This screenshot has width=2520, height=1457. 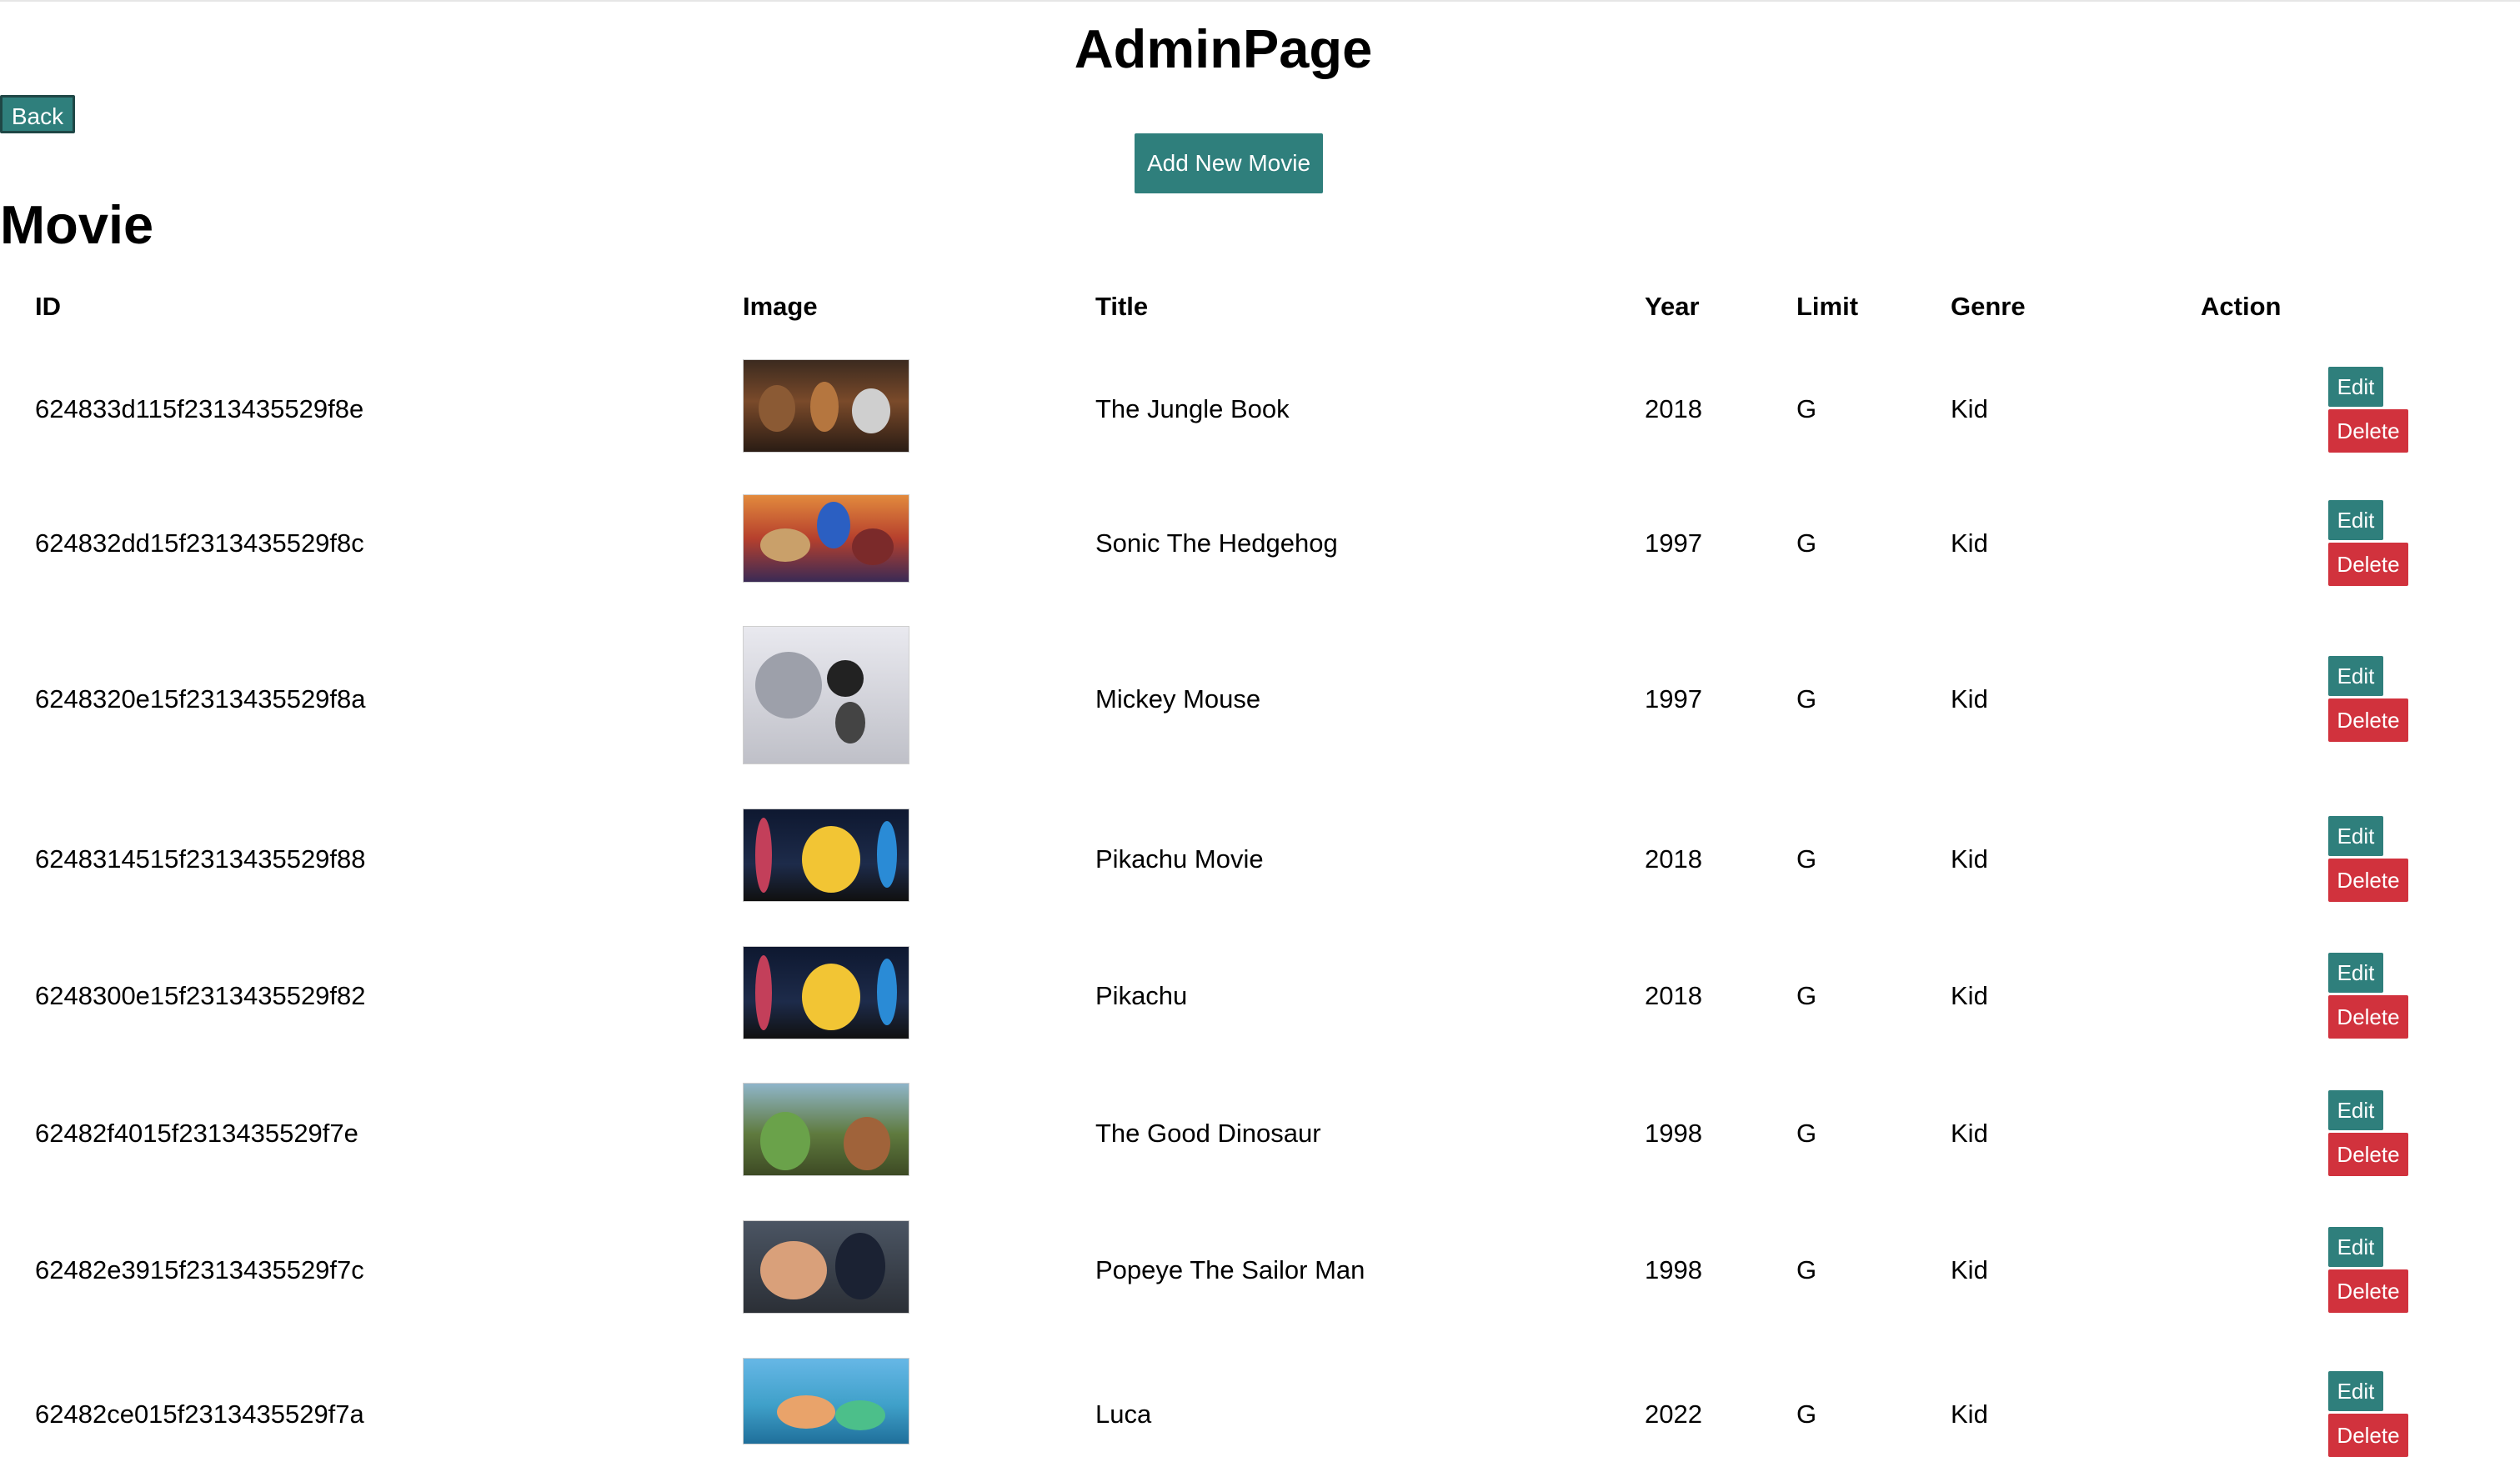 What do you see at coordinates (1672, 306) in the screenshot?
I see `column-header-year: Year` at bounding box center [1672, 306].